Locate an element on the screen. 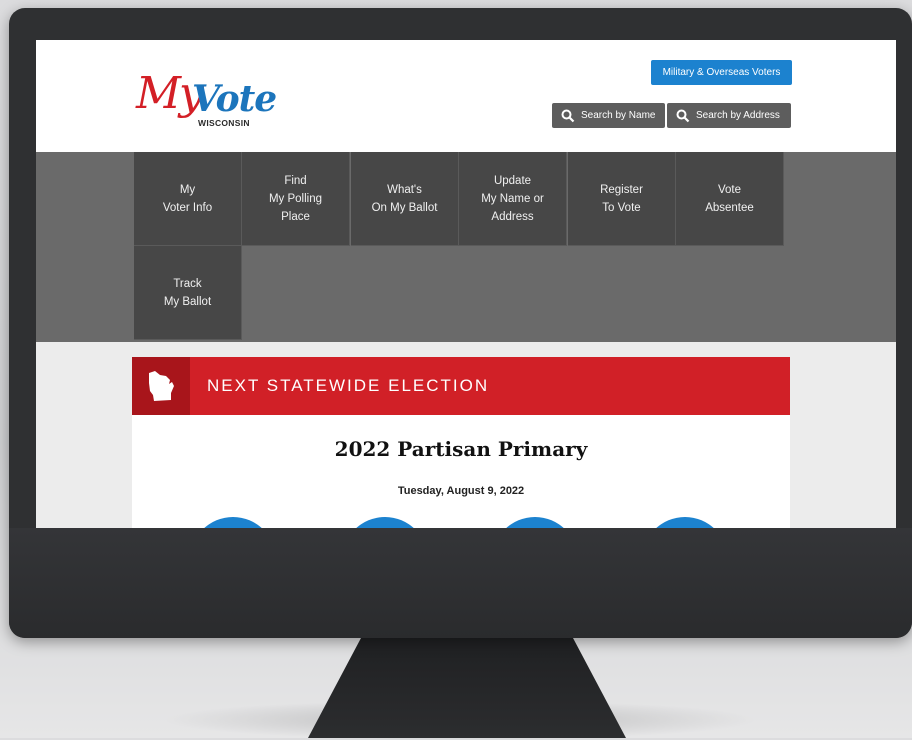 The image size is (912, 740). nav-whats-on-my-ballot: What's On My Ballot is located at coordinates (405, 199).